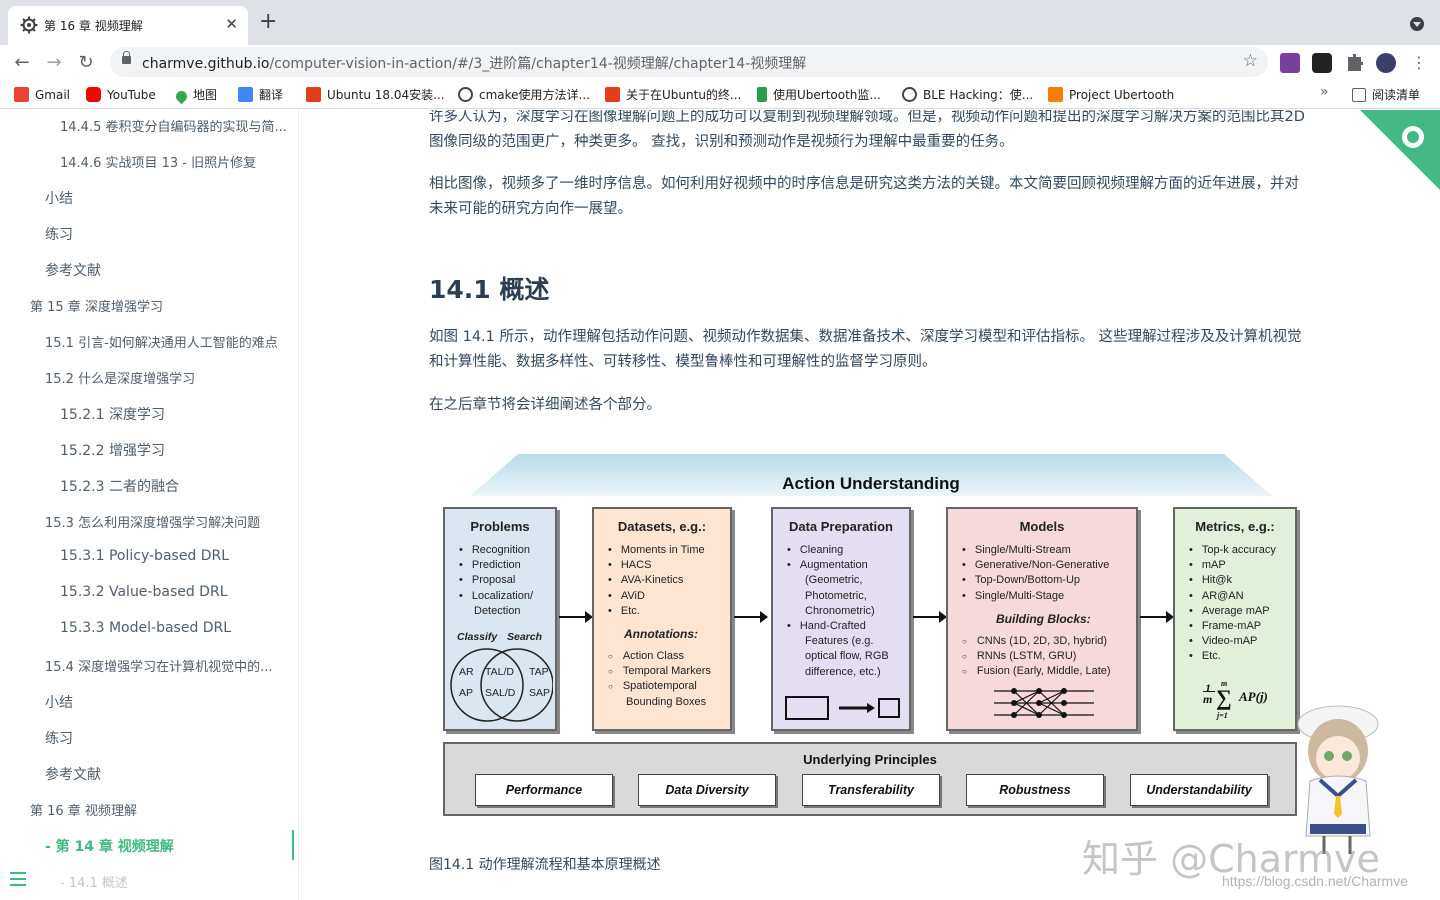 Image resolution: width=1440 pixels, height=900 pixels. What do you see at coordinates (177, 486) in the screenshot?
I see `sidebar-item: 15.2.3 二者的融合` at bounding box center [177, 486].